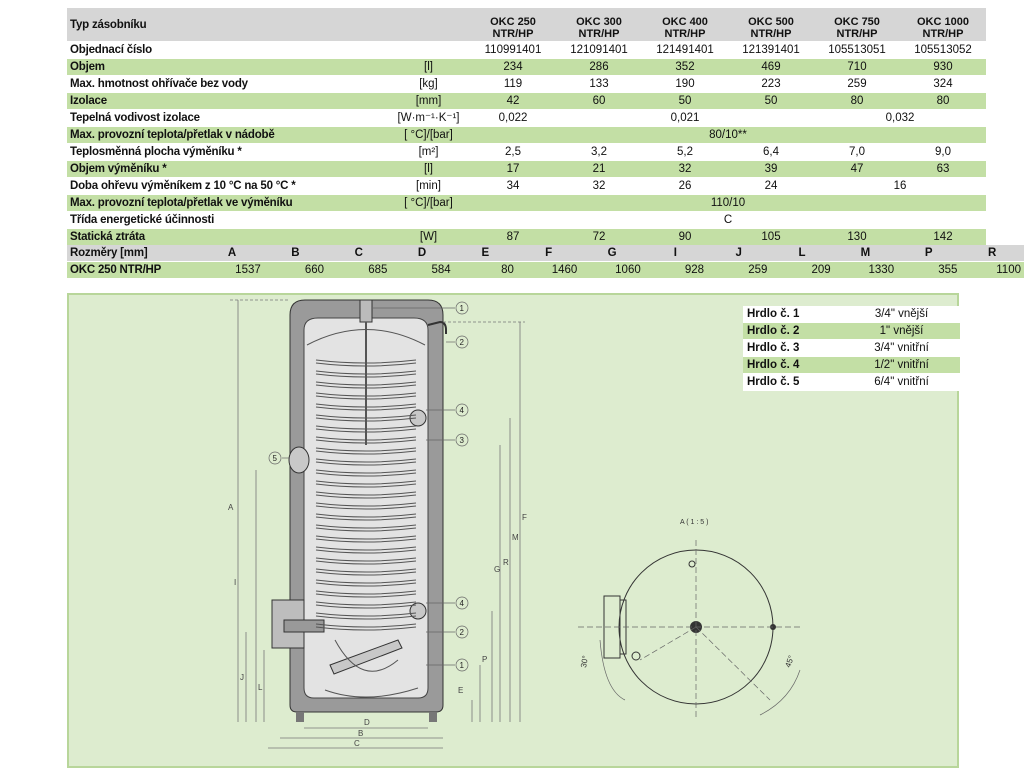 The width and height of the screenshot is (1024, 768). Describe the element at coordinates (497, 569) in the screenshot. I see `dim-letter-g: G` at that location.